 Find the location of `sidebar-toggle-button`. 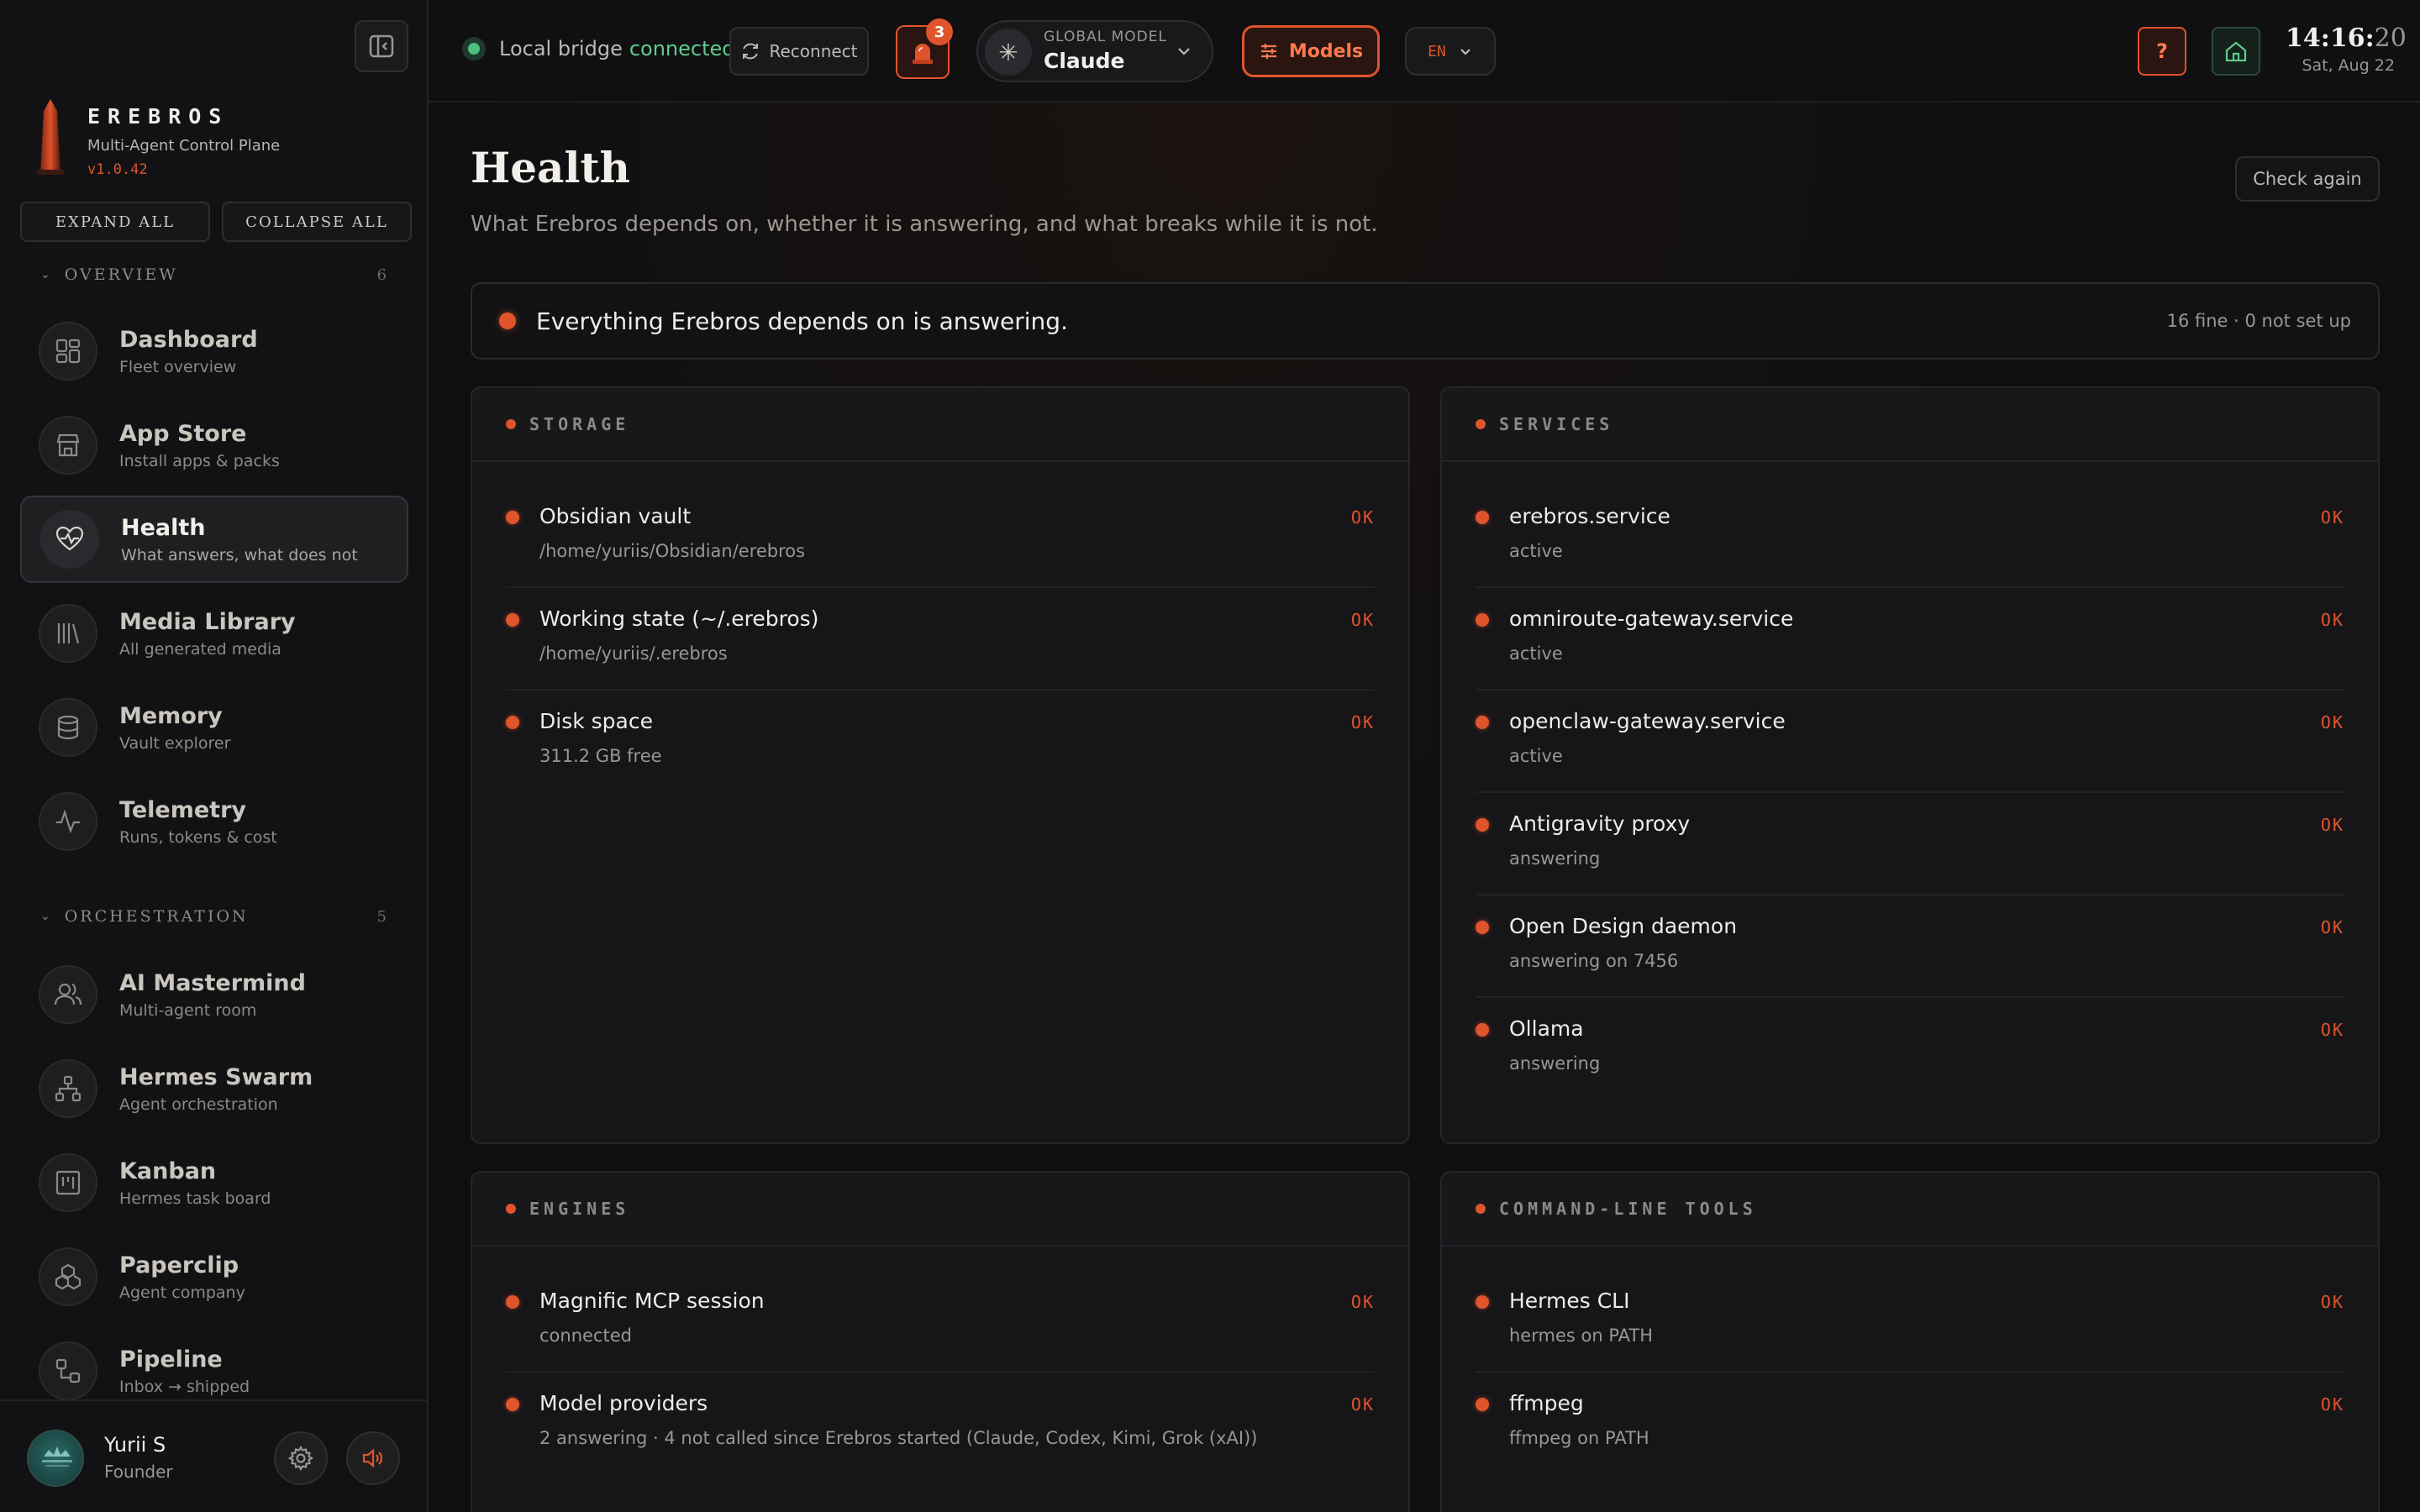

sidebar-toggle-button is located at coordinates (382, 46).